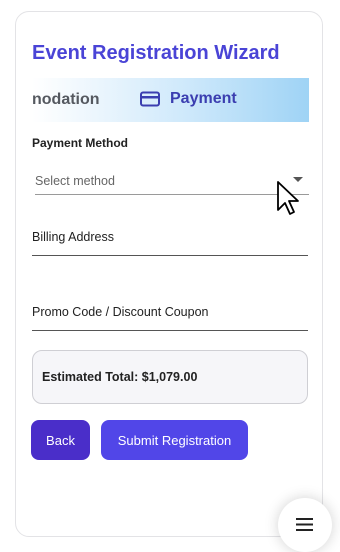 The height and width of the screenshot is (552, 340). I want to click on billing-address-placeholder: Billing Address, so click(73, 237).